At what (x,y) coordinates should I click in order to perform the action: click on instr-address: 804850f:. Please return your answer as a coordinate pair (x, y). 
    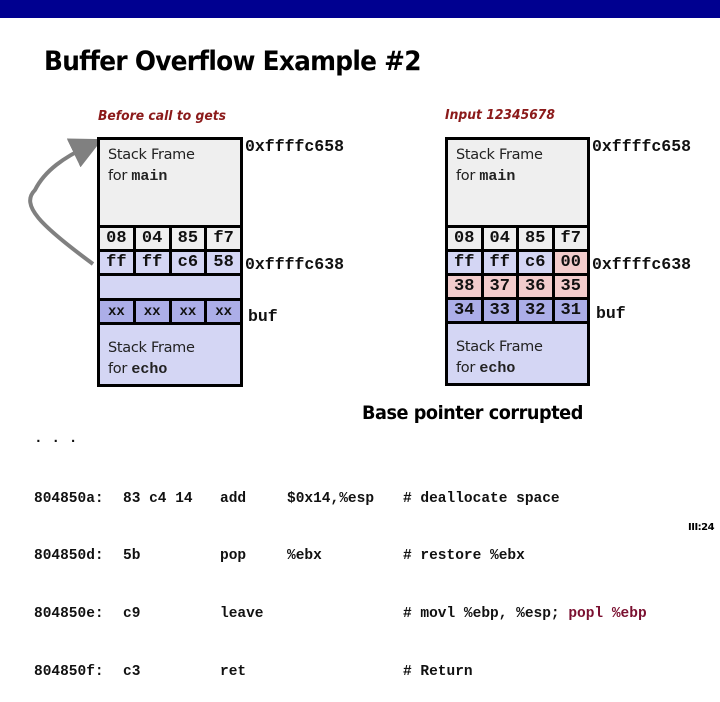
    Looking at the image, I should click on (69, 672).